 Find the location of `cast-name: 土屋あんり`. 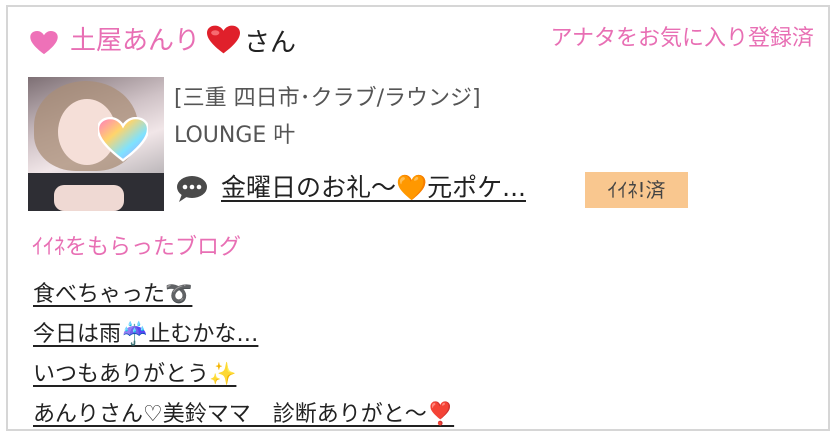

cast-name: 土屋あんり is located at coordinates (135, 41).